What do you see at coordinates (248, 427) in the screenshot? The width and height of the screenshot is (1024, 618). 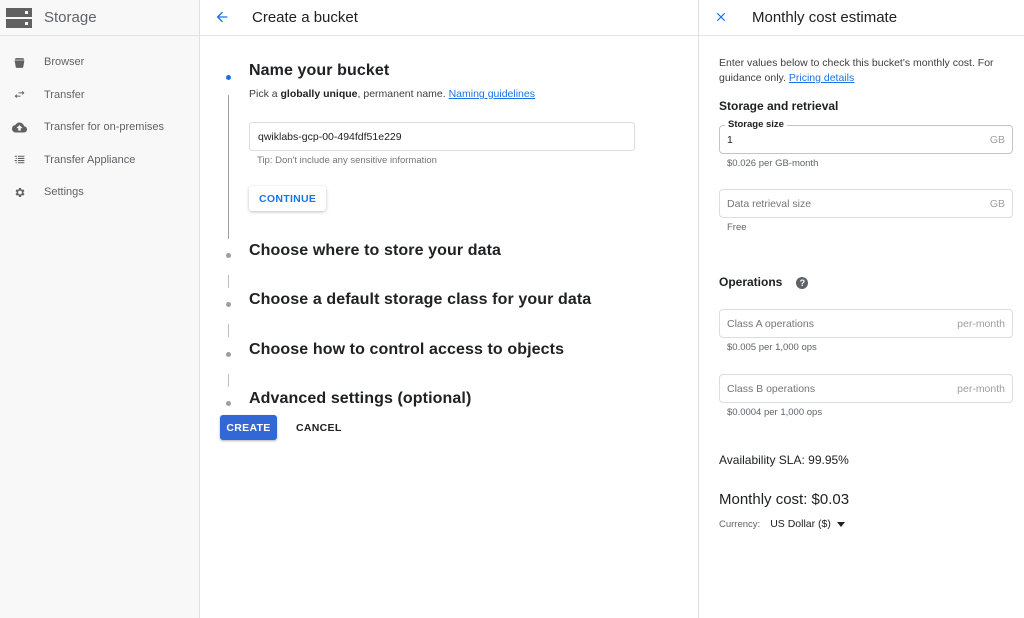 I see `create-button: CREATE` at bounding box center [248, 427].